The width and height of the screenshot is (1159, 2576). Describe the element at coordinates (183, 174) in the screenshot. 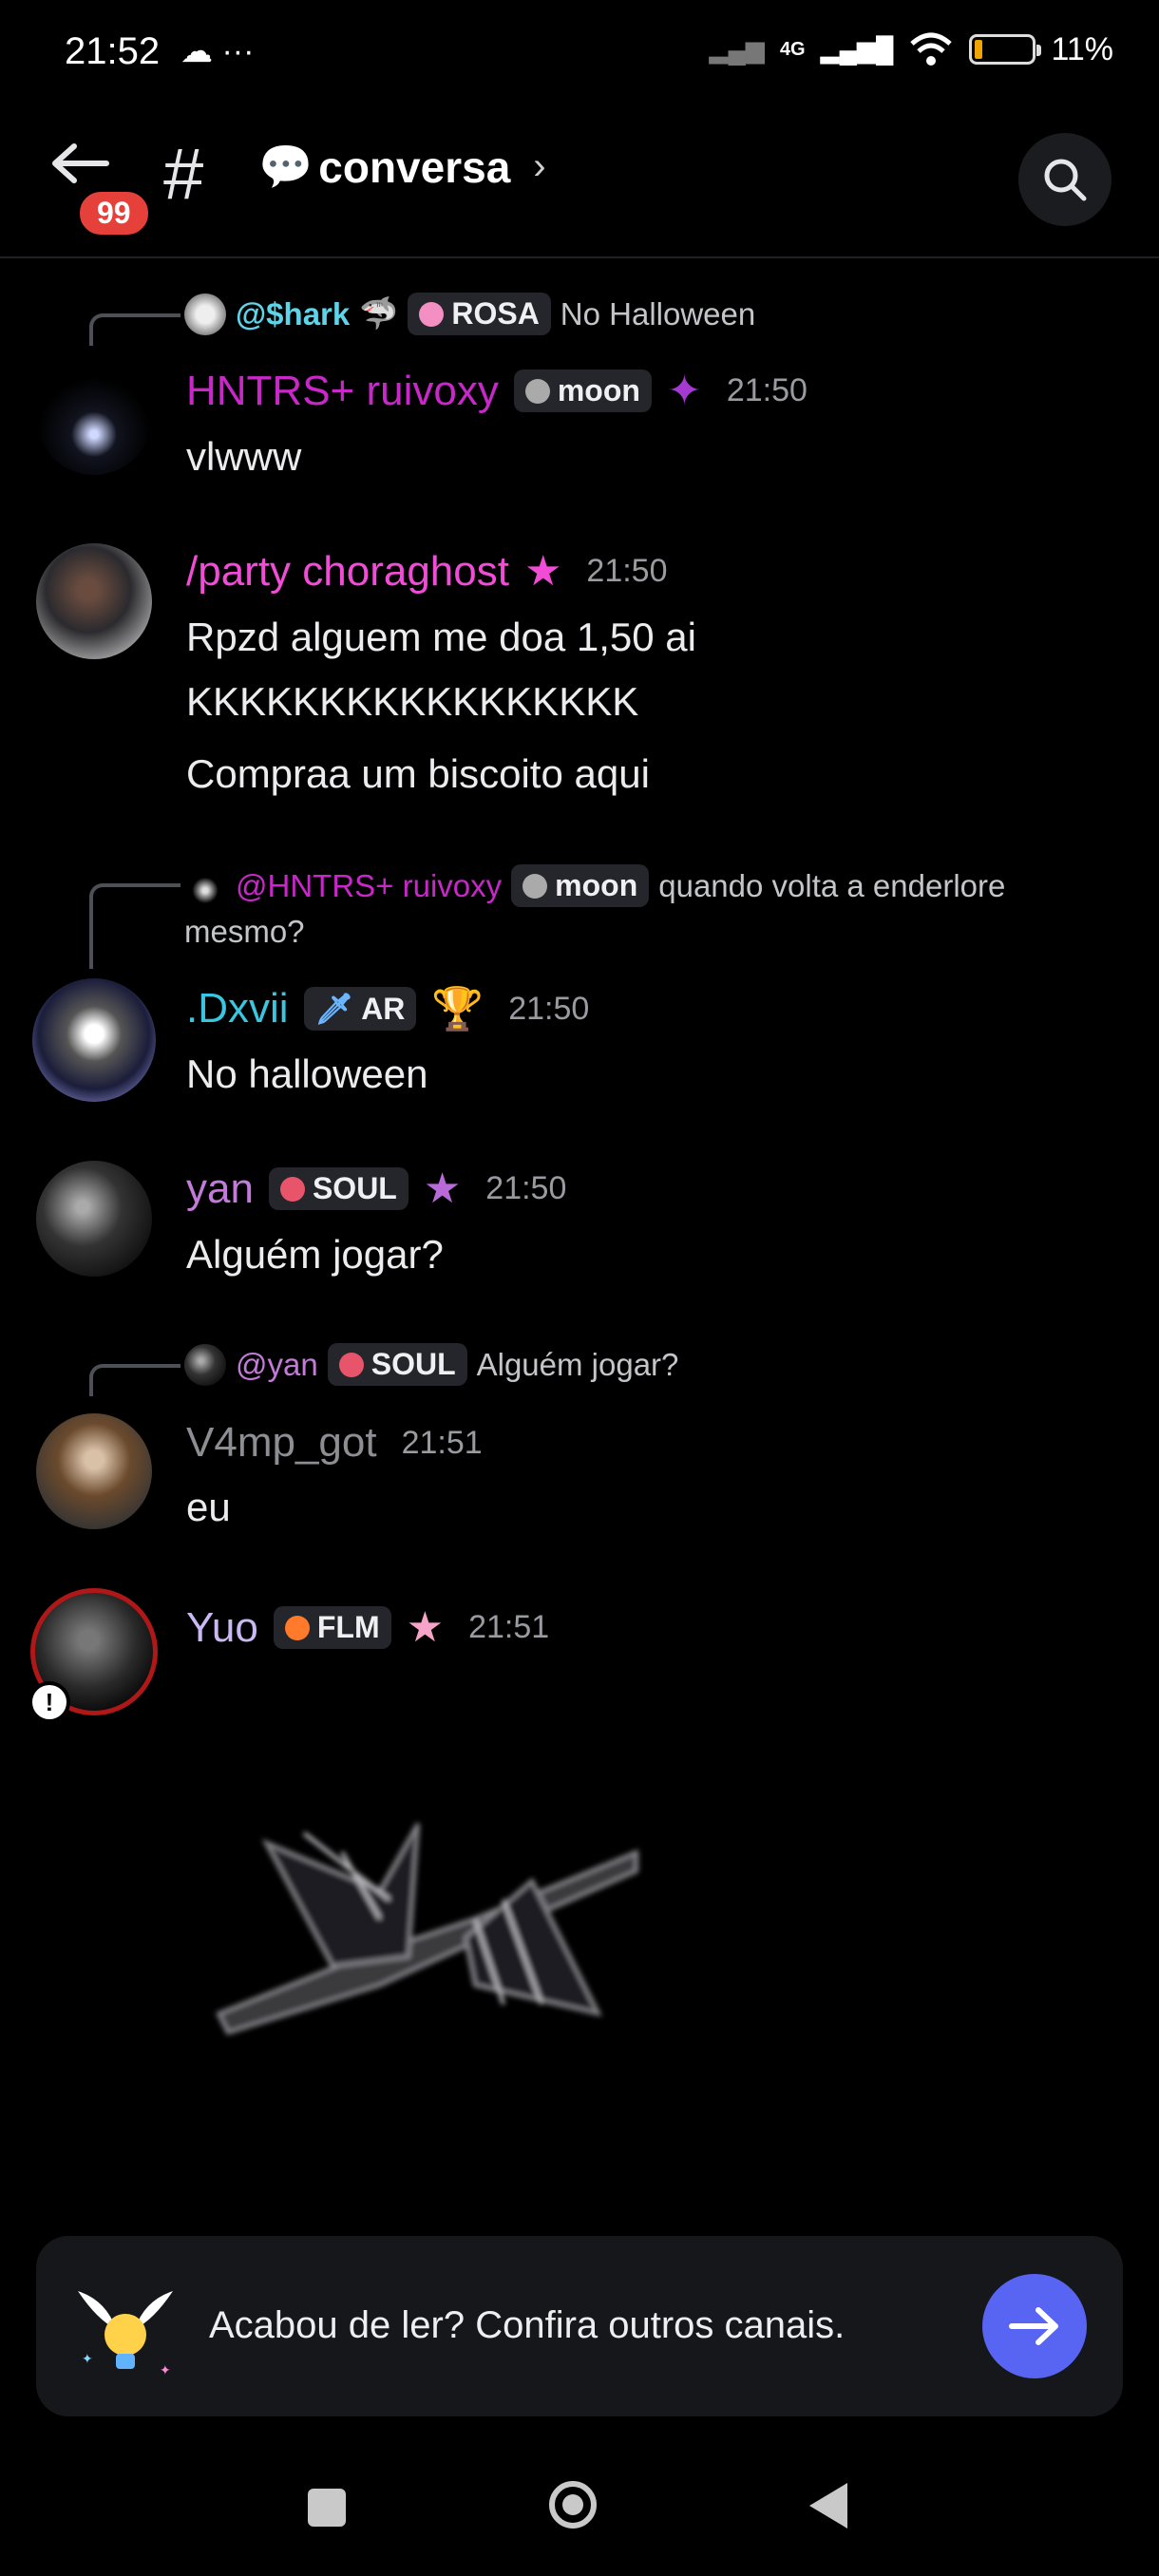

I see `channel-hash-icon: #` at that location.